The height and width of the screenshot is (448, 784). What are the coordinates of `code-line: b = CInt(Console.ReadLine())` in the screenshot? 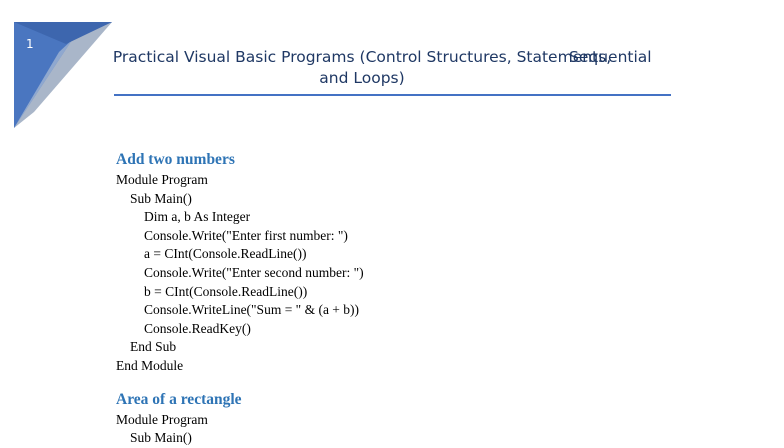 It's located at (226, 291).